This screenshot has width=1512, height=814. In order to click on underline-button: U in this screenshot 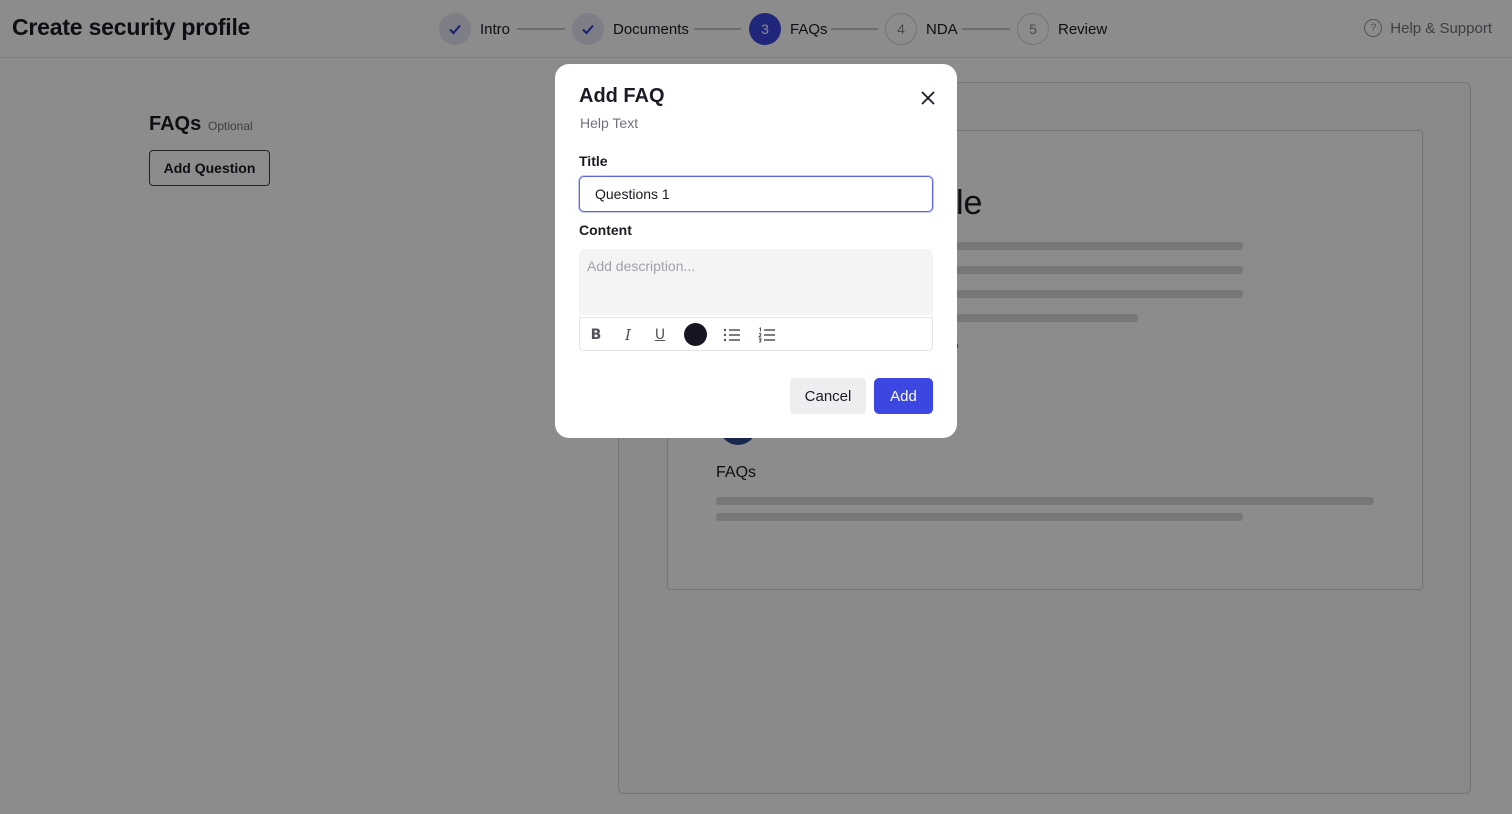, I will do `click(660, 335)`.